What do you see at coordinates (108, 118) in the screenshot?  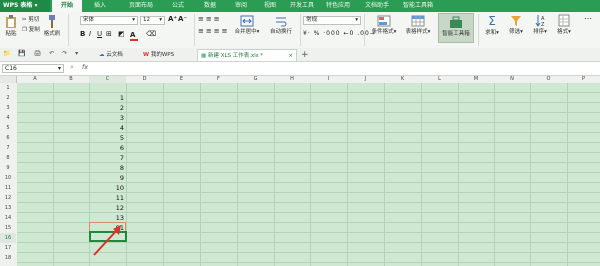 I see `cell-C4: 3` at bounding box center [108, 118].